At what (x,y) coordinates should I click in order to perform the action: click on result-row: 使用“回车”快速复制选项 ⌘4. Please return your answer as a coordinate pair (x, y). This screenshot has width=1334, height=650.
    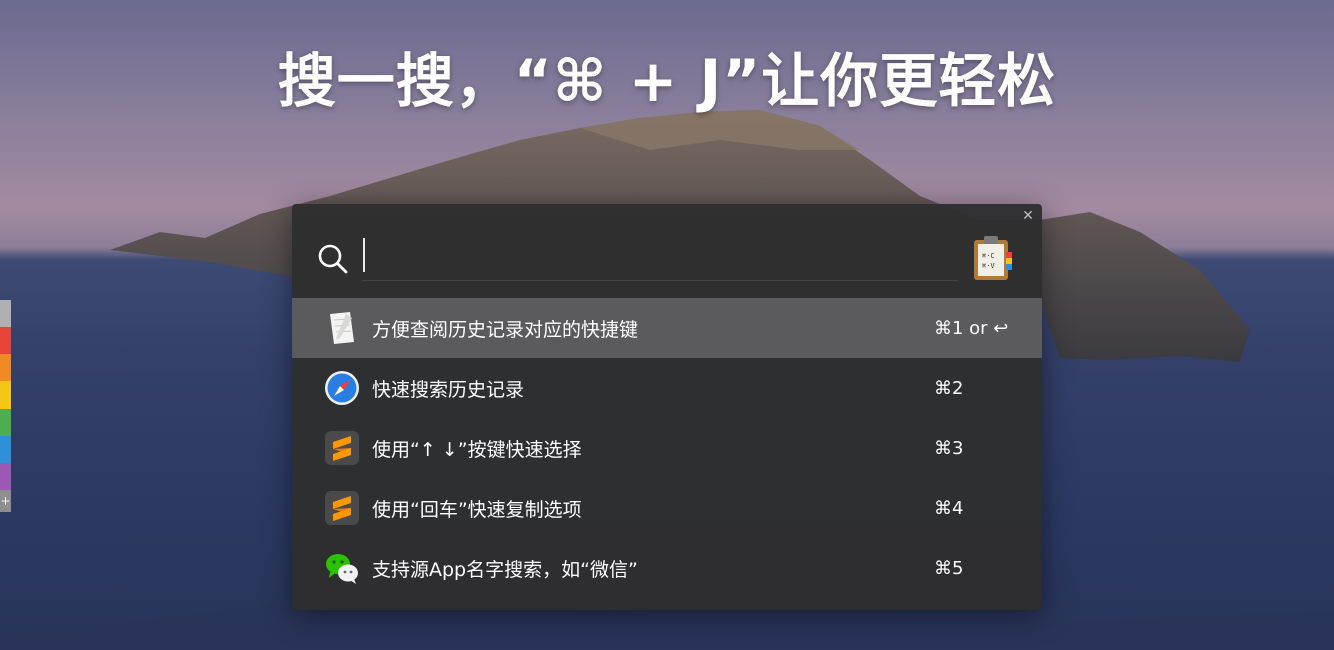
    Looking at the image, I should click on (667, 508).